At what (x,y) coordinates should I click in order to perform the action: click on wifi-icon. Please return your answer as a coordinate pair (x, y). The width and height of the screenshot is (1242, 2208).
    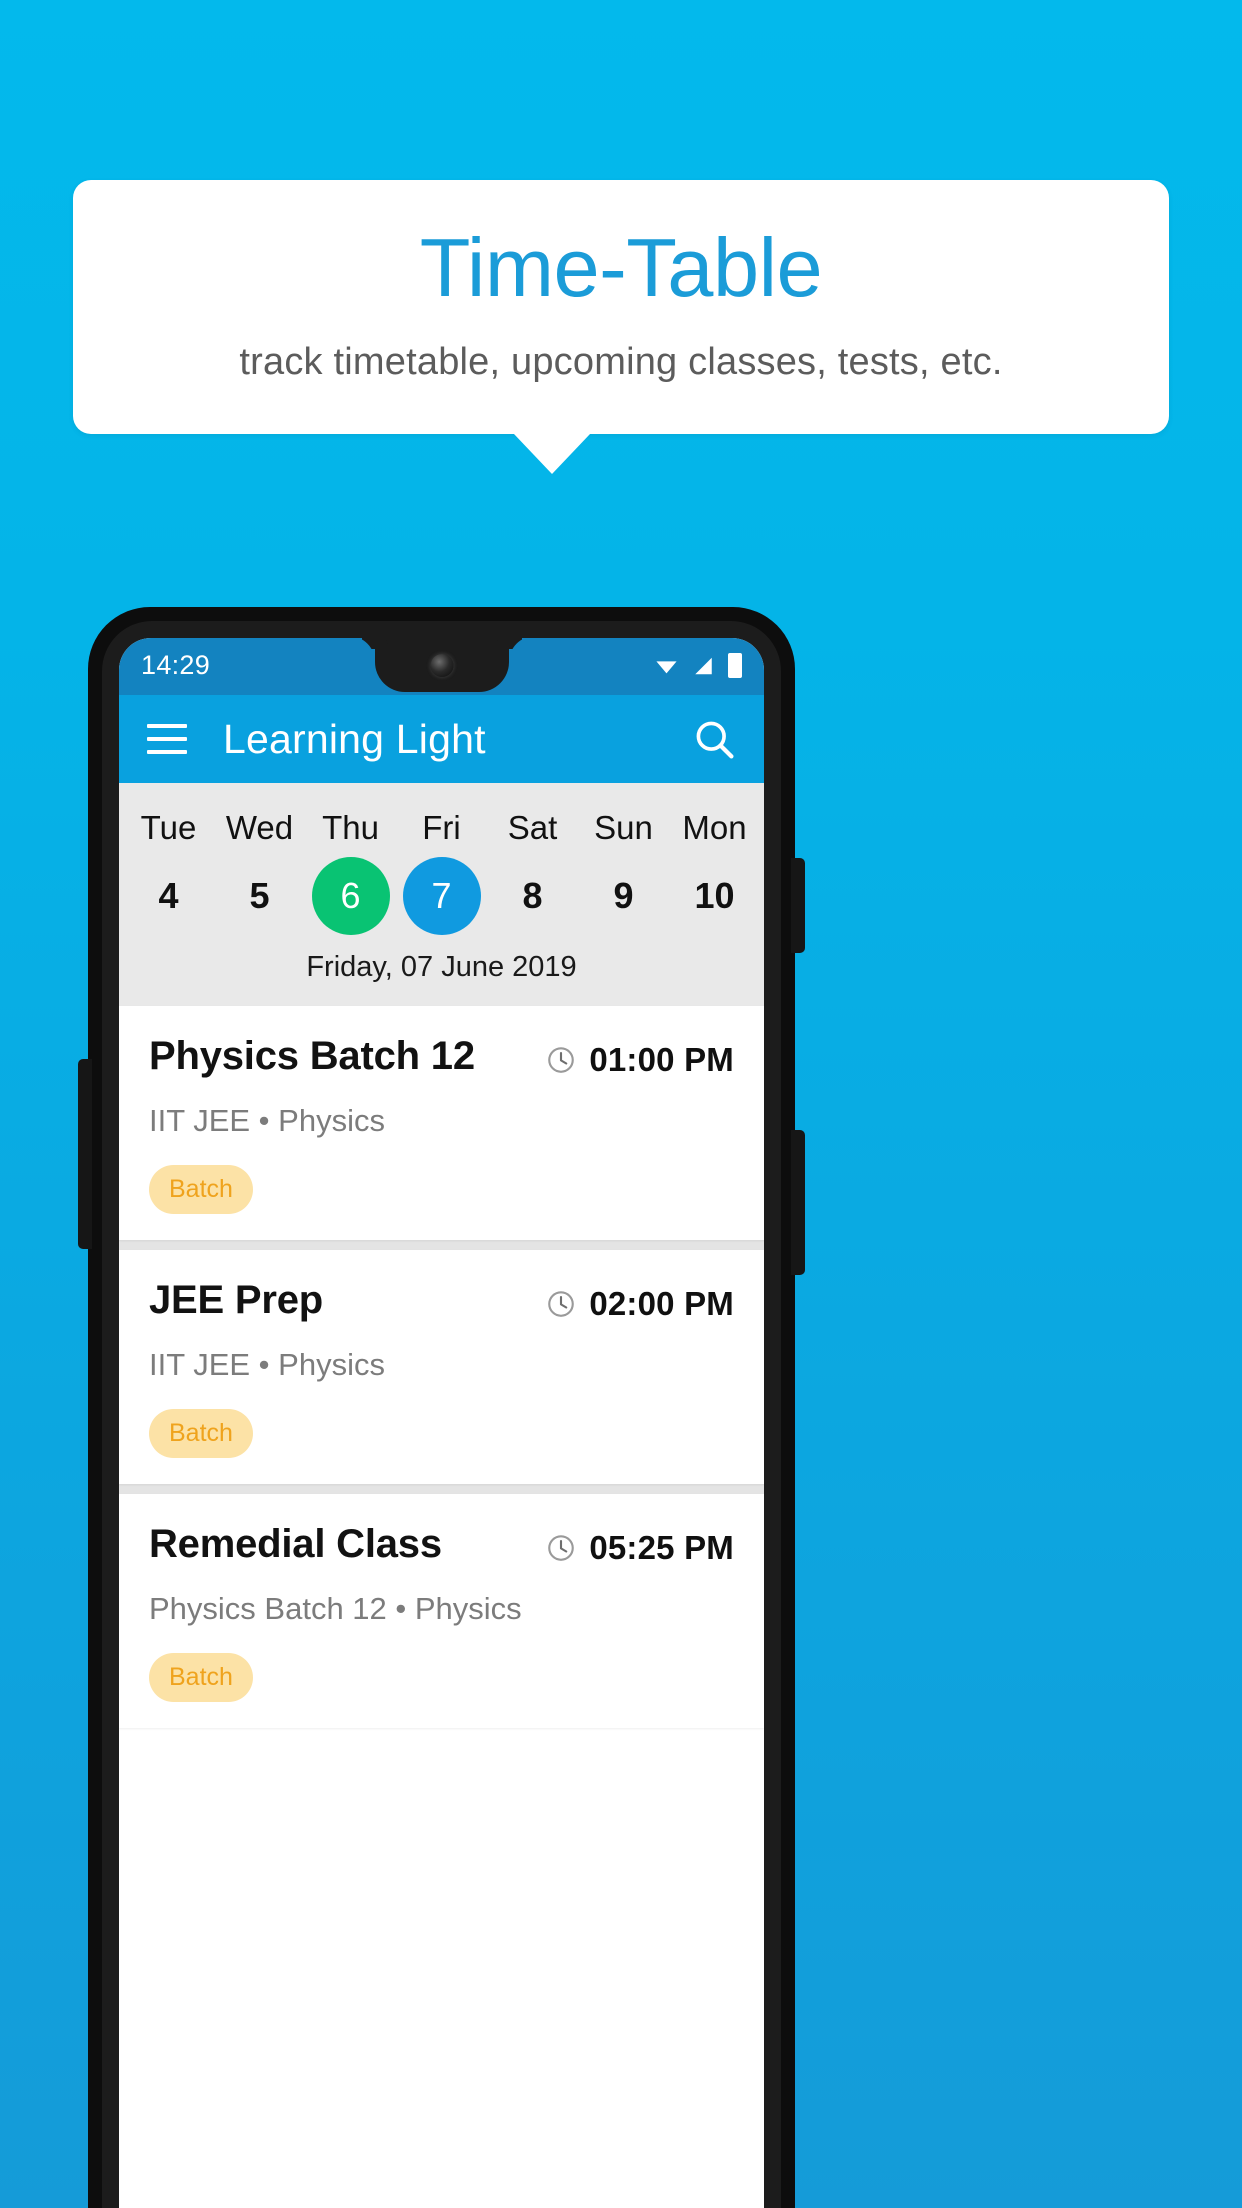
    Looking at the image, I should click on (666, 666).